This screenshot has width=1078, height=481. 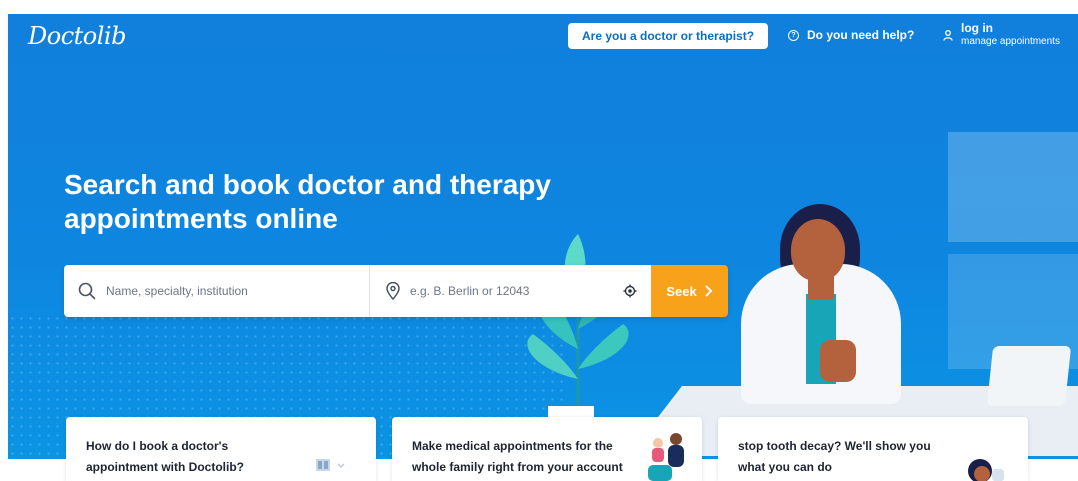 I want to click on background-window, so click(x=1013, y=187).